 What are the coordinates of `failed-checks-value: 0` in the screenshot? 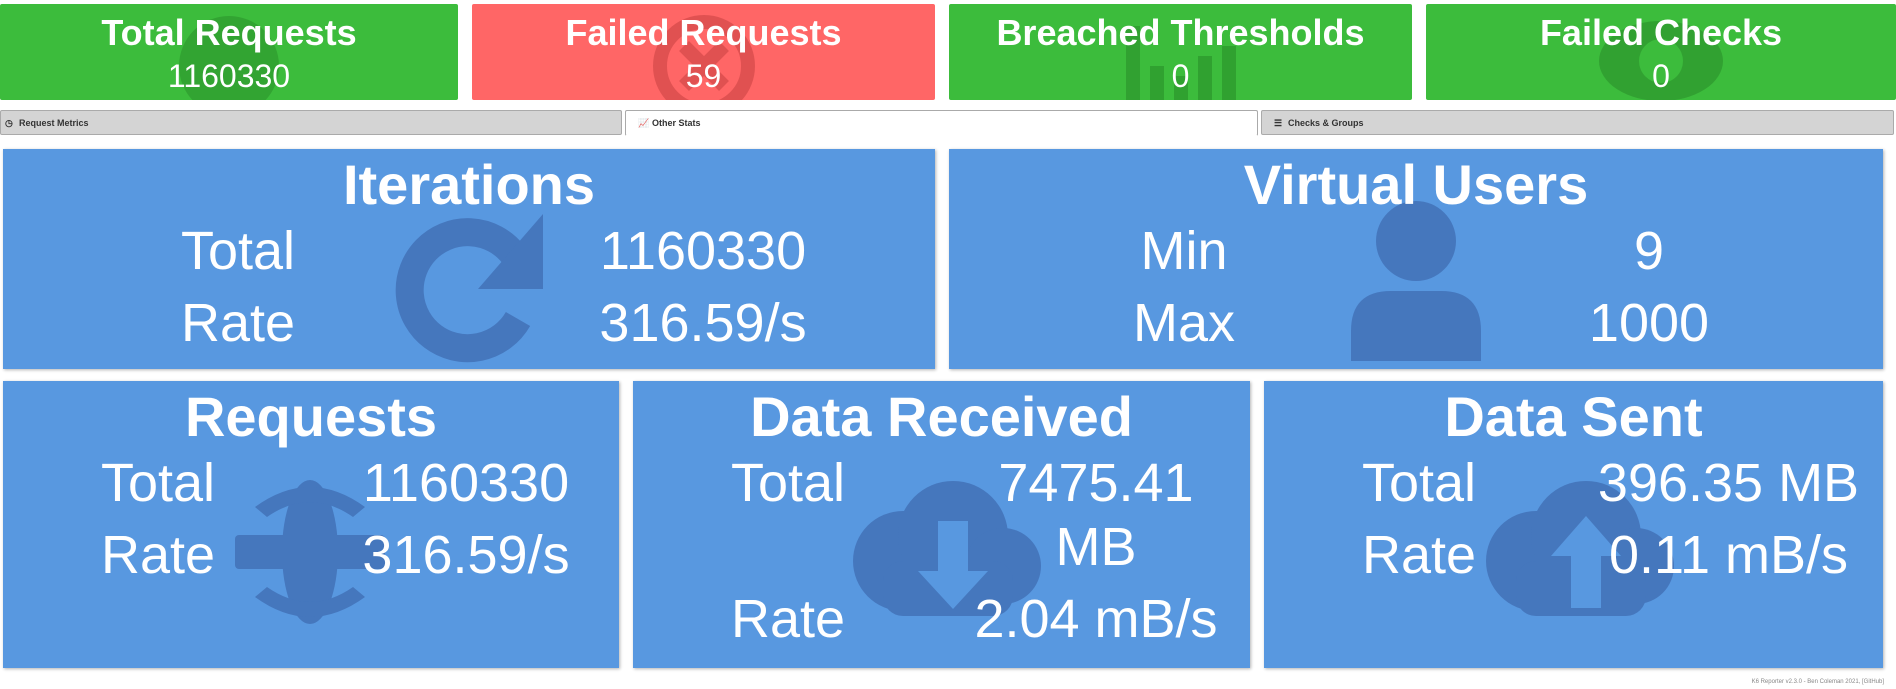 It's located at (1661, 76).